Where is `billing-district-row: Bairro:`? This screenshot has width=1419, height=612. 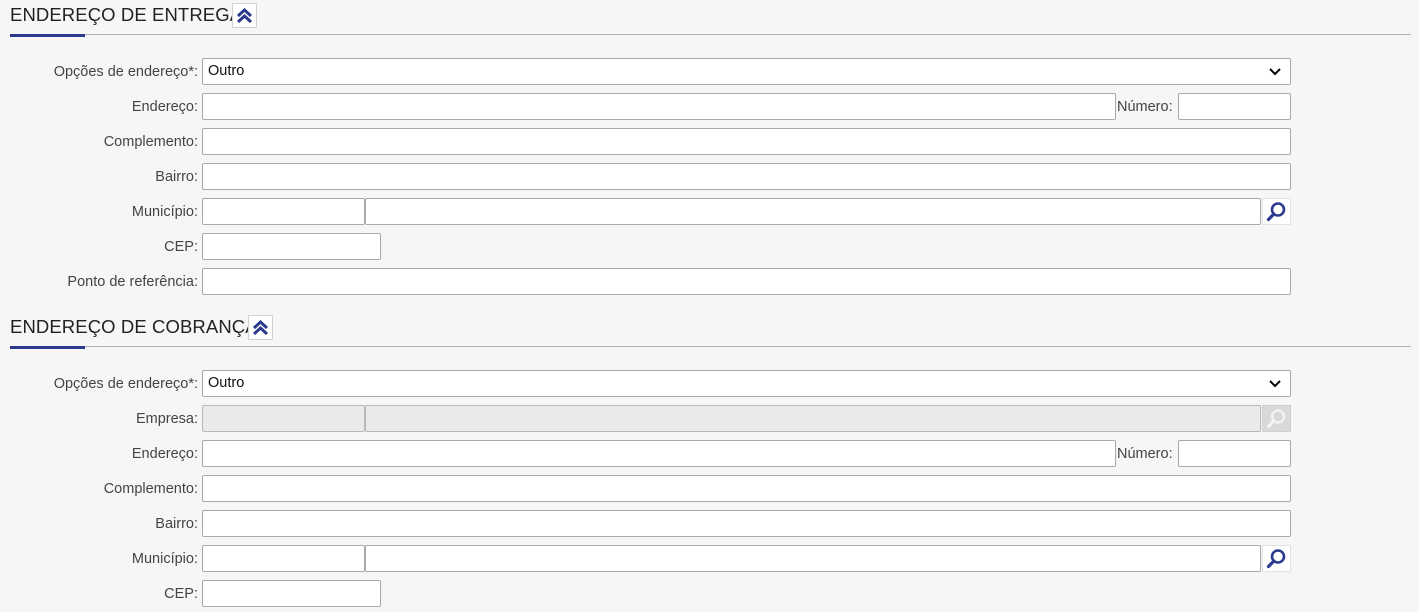
billing-district-row: Bairro: is located at coordinates (709, 524).